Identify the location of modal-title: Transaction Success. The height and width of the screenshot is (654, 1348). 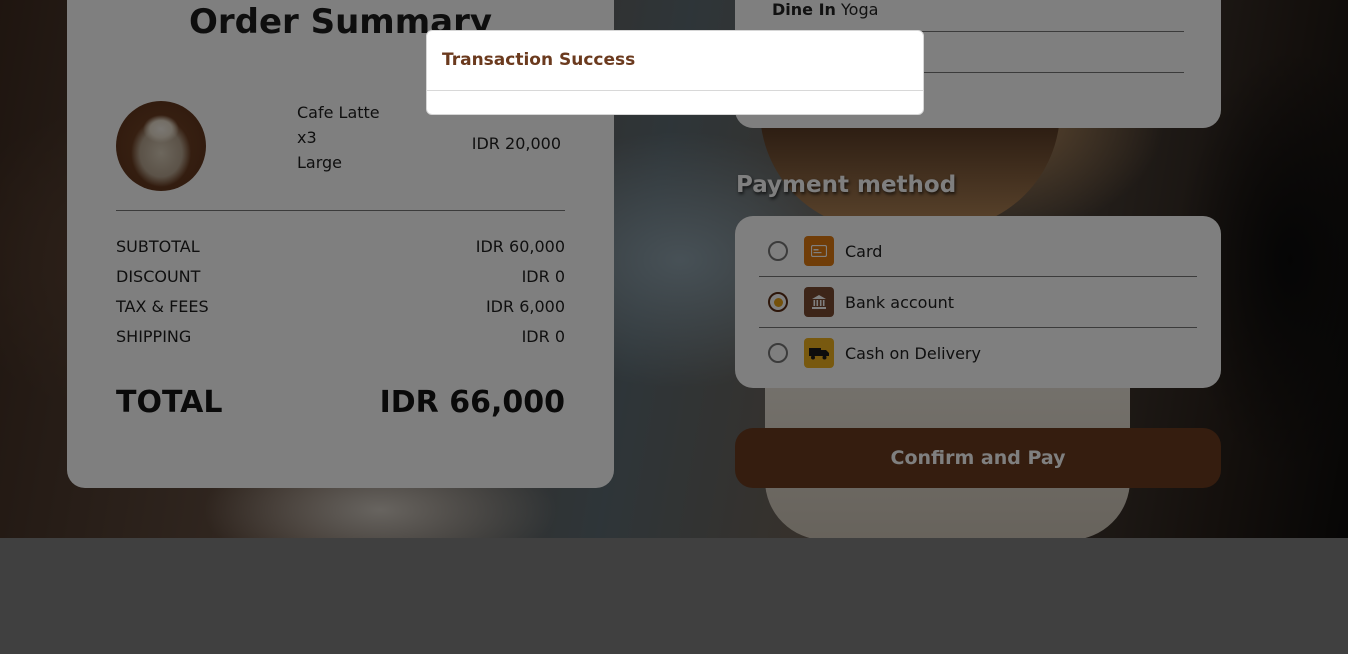
(539, 60).